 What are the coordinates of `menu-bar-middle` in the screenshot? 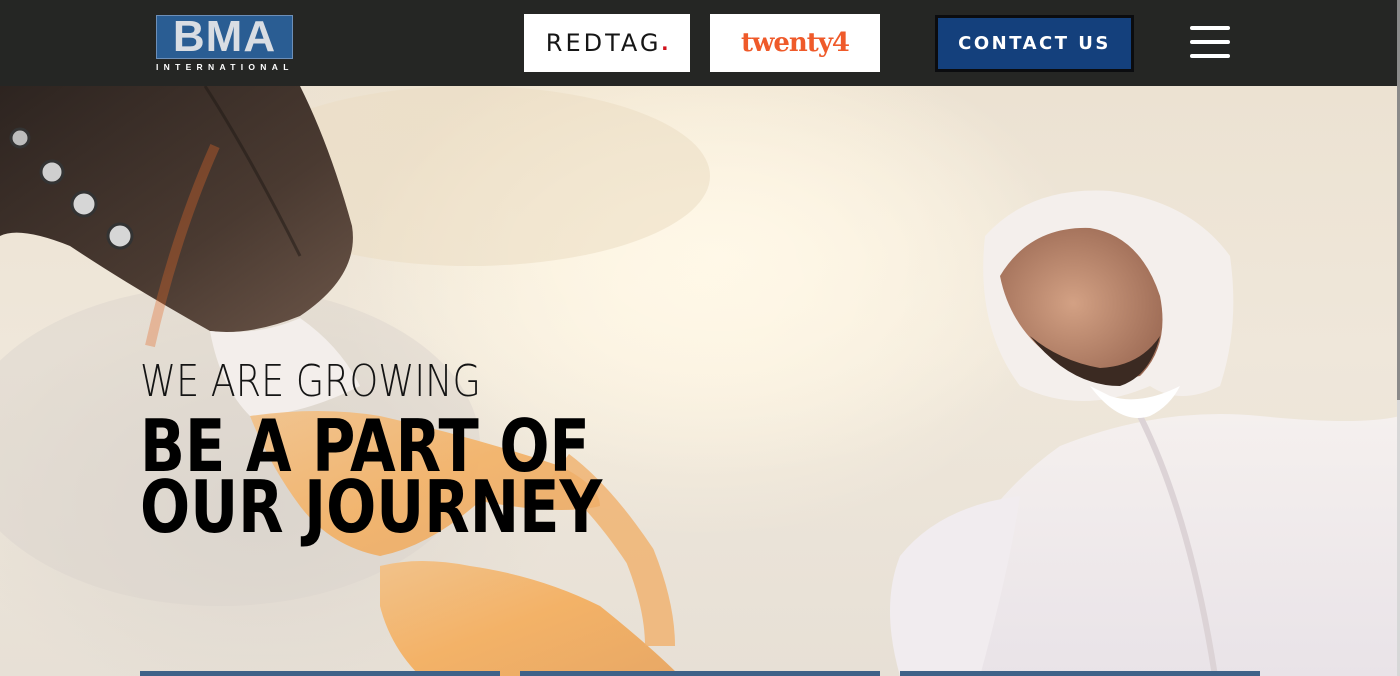 It's located at (1210, 42).